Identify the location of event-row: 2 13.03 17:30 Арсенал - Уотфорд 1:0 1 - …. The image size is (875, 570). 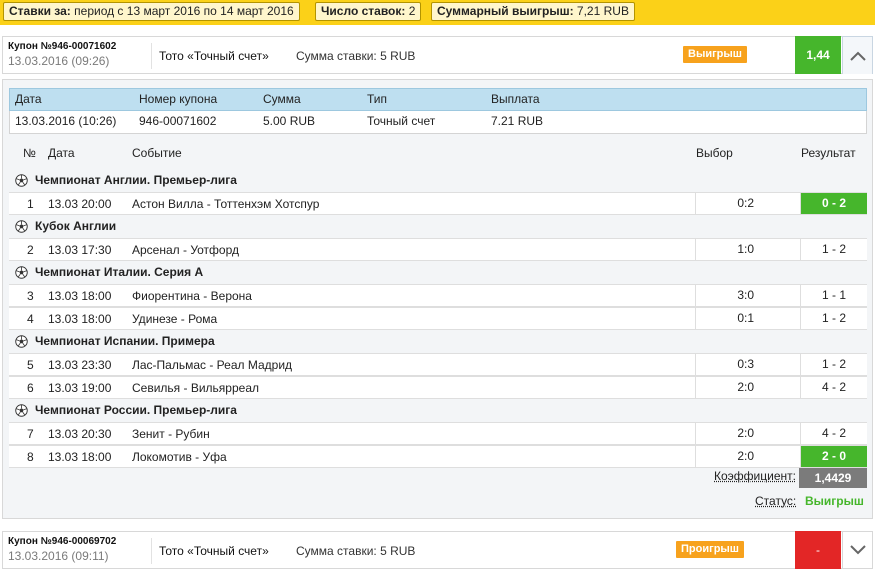
(438, 249).